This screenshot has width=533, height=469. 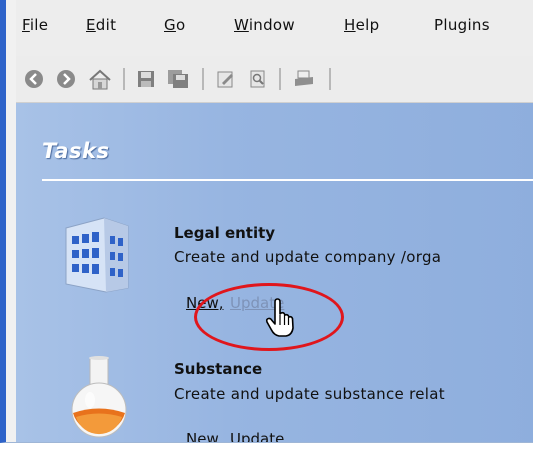 I want to click on hand-cursor-icon, so click(x=280, y=320).